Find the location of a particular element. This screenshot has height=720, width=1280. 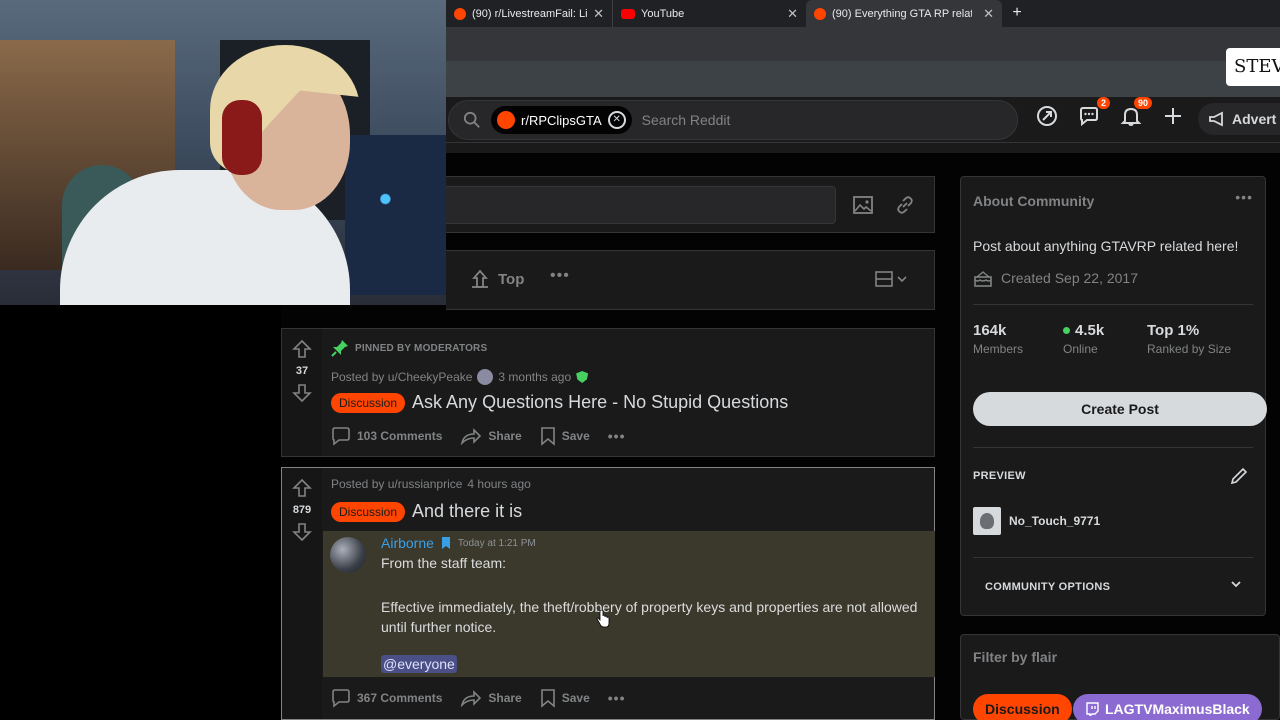

sort-top-button: Top is located at coordinates (497, 279).